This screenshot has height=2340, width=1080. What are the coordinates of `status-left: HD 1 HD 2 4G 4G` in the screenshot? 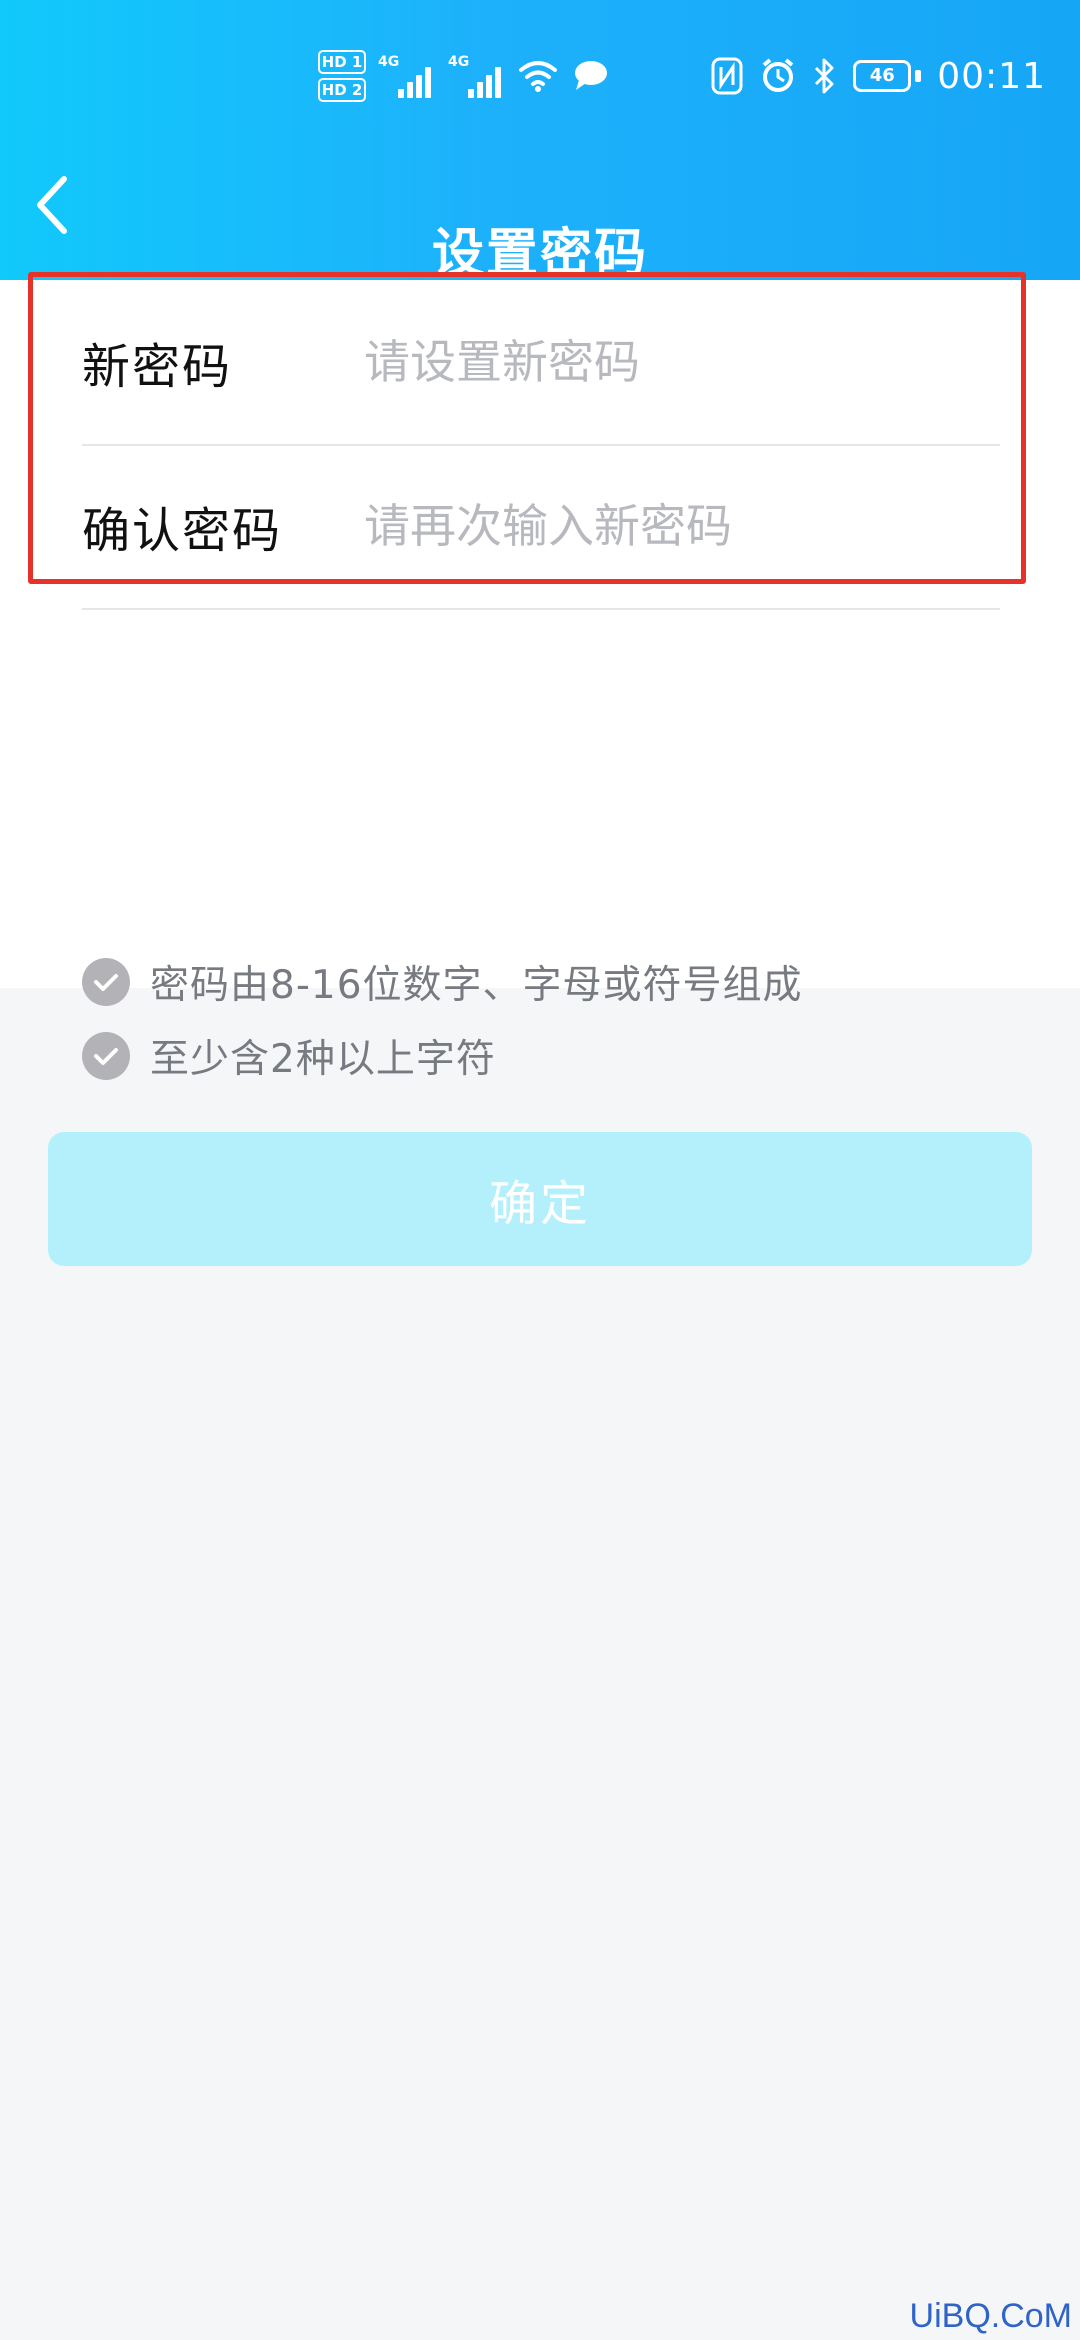 It's located at (464, 76).